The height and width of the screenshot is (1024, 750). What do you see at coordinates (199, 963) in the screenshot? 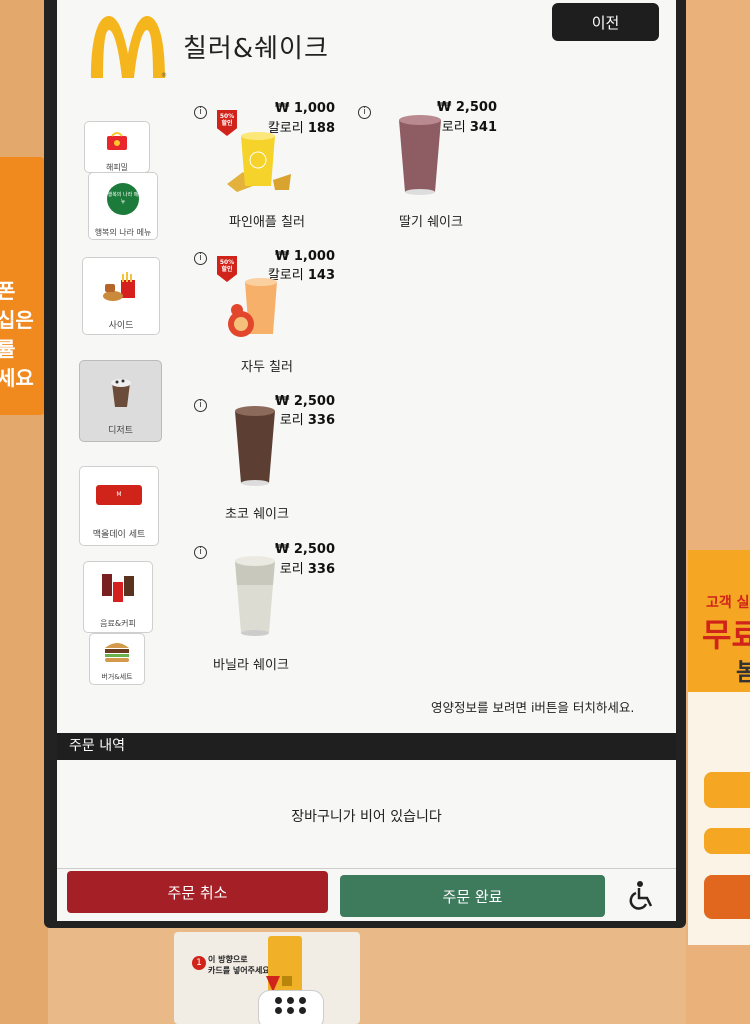
I see `step-number: 1` at bounding box center [199, 963].